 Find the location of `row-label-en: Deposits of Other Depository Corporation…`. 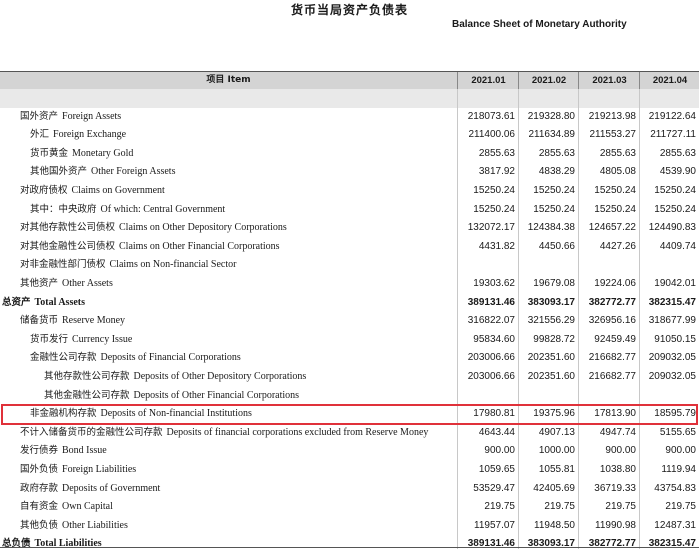

row-label-en: Deposits of Other Depository Corporation… is located at coordinates (220, 376).